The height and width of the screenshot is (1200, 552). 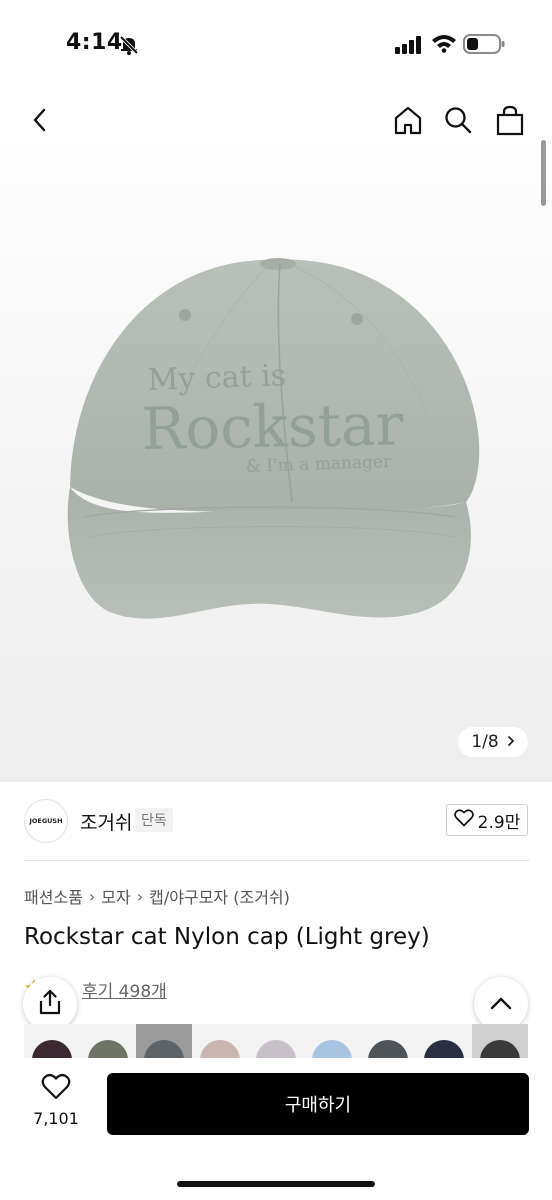 I want to click on share-button, so click(x=50, y=1004).